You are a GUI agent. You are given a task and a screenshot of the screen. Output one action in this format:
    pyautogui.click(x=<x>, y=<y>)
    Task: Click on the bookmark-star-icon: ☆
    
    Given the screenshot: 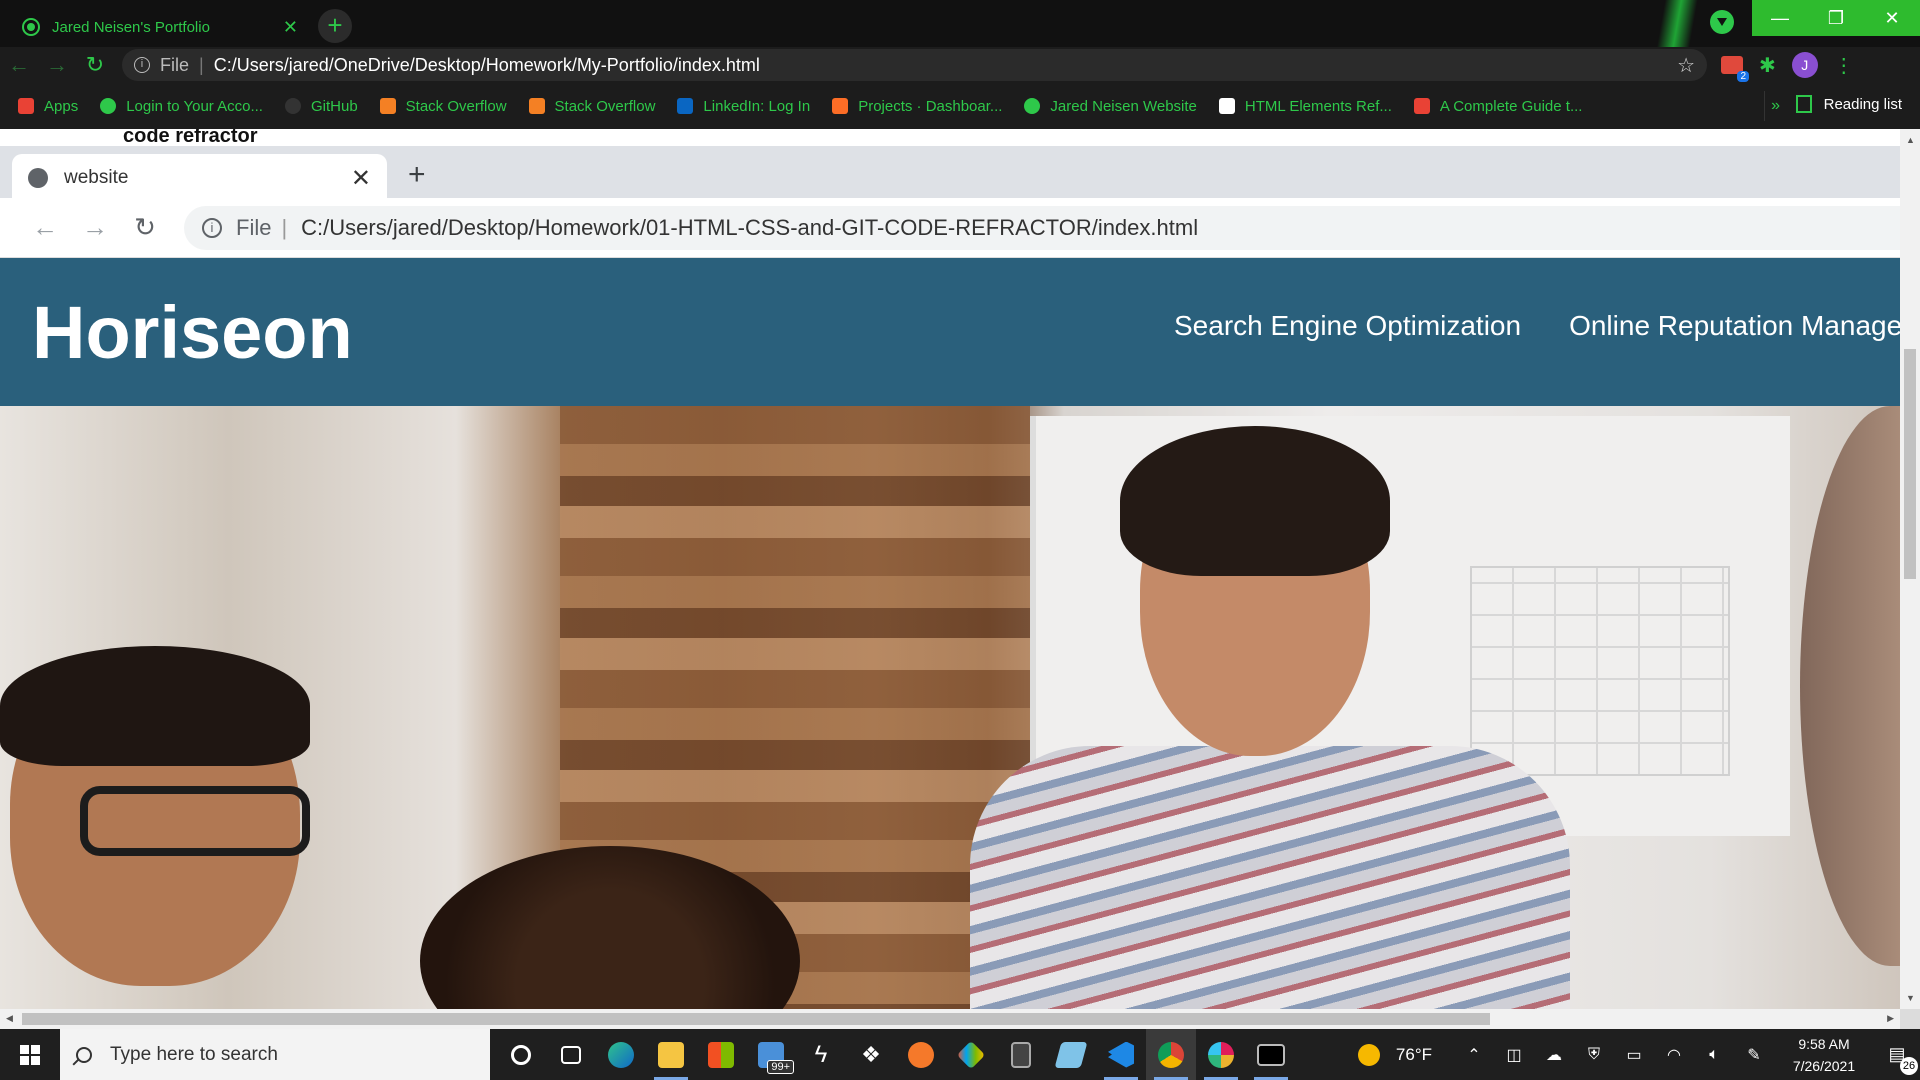 What is the action you would take?
    pyautogui.click(x=1686, y=65)
    